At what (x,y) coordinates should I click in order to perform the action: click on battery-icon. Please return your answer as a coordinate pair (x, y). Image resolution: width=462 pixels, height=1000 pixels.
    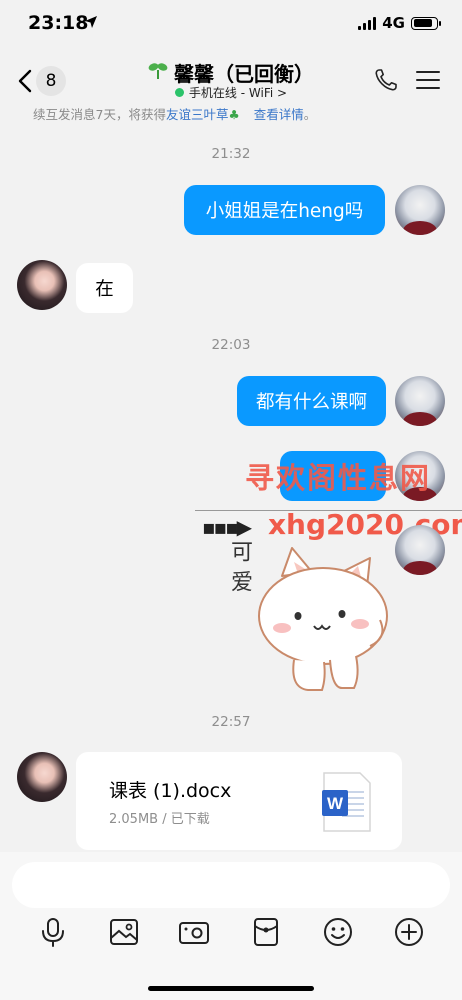
    Looking at the image, I should click on (426, 23).